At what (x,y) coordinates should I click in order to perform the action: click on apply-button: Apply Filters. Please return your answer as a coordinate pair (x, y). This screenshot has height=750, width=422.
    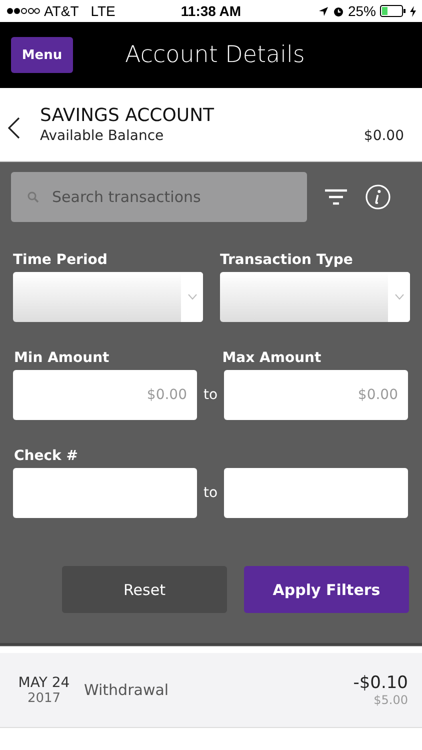
    Looking at the image, I should click on (326, 589).